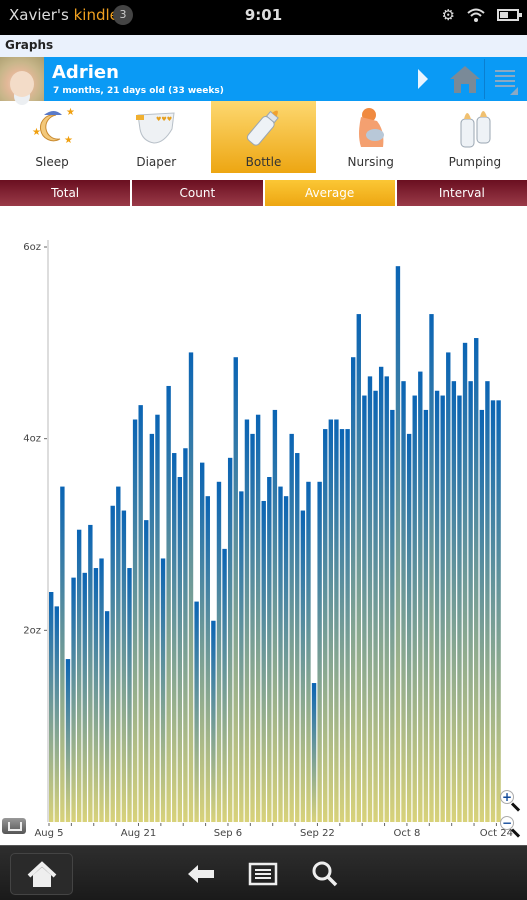  I want to click on category-bottle: Bottle, so click(263, 137).